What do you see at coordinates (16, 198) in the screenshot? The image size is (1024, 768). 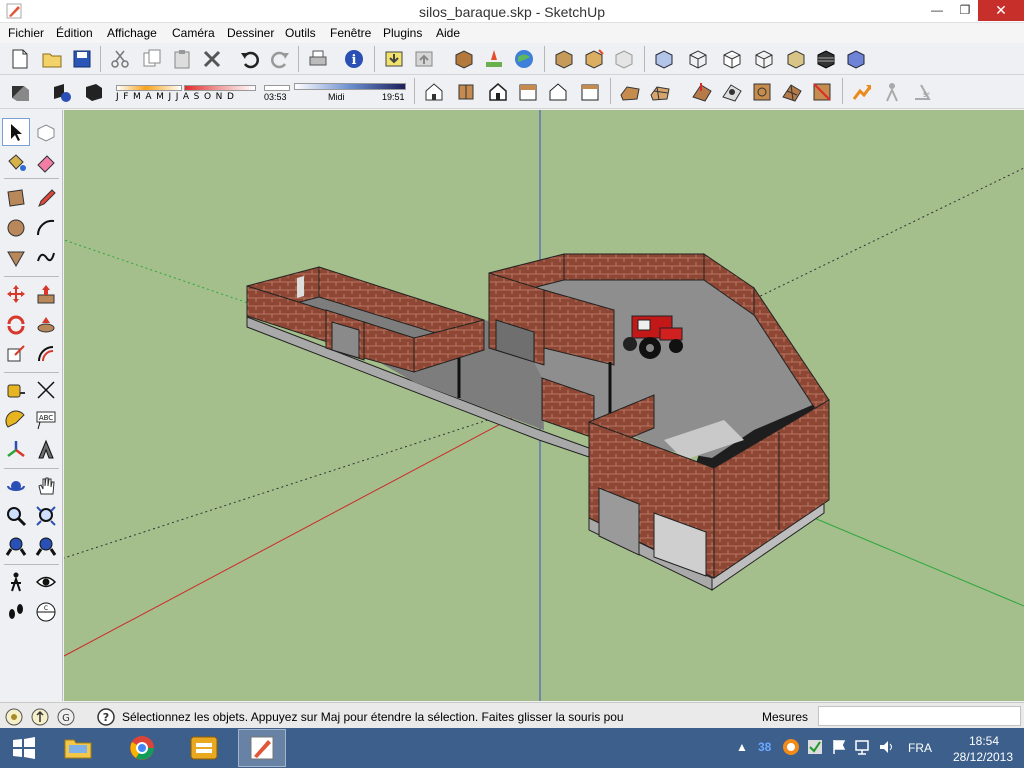 I see `rectangle-tool-button` at bounding box center [16, 198].